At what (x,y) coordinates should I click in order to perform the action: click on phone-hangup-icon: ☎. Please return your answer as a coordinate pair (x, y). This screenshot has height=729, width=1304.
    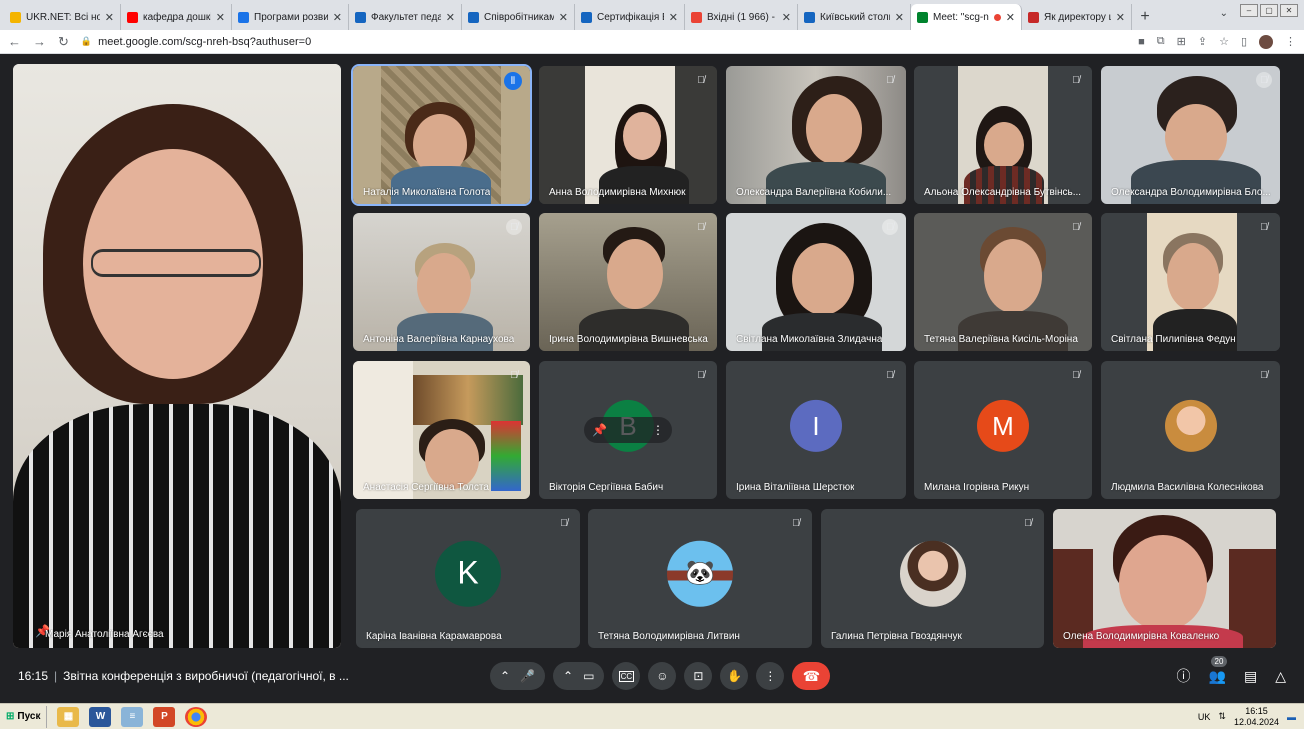
    Looking at the image, I should click on (811, 675).